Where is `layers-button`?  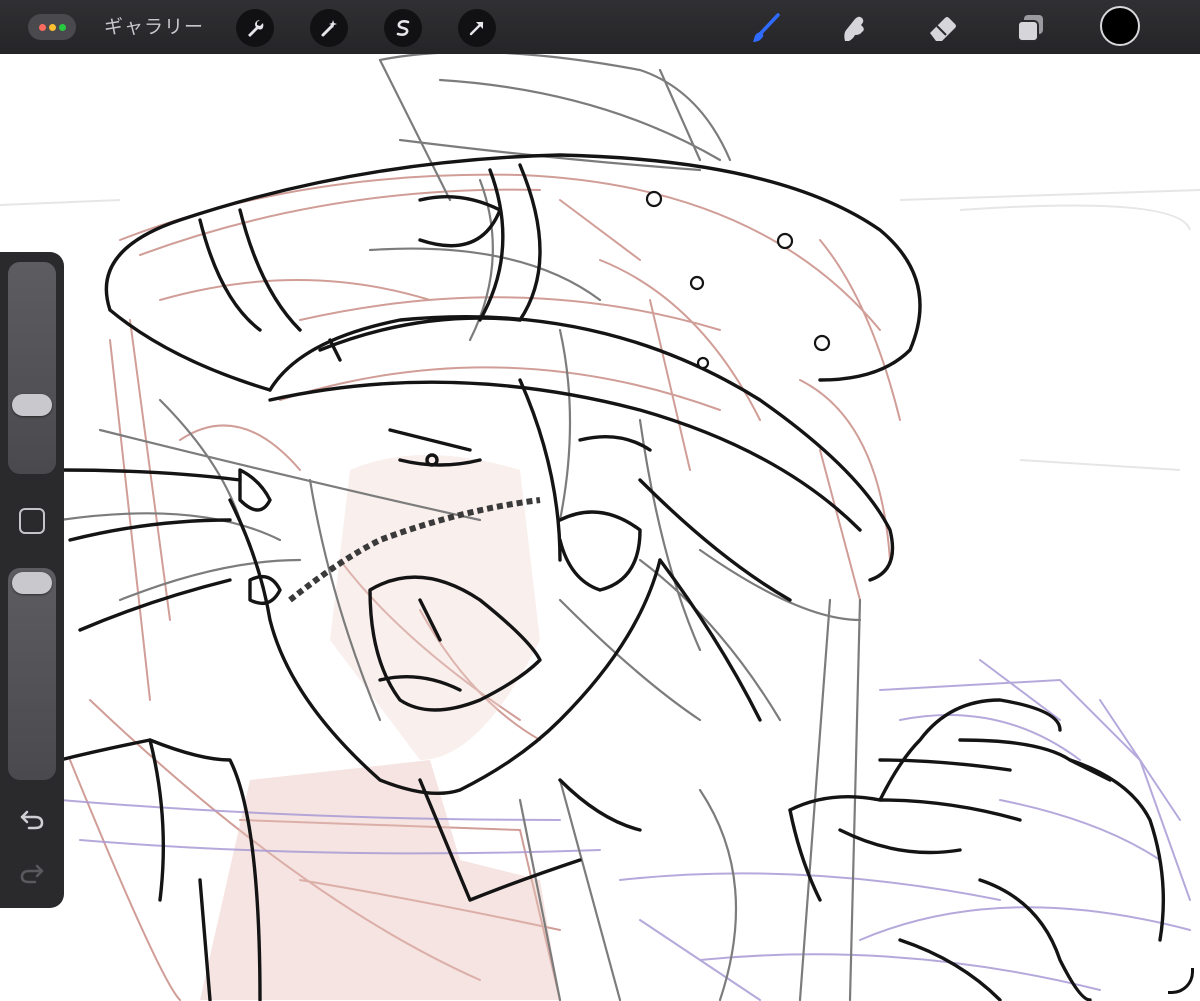 layers-button is located at coordinates (1030, 28).